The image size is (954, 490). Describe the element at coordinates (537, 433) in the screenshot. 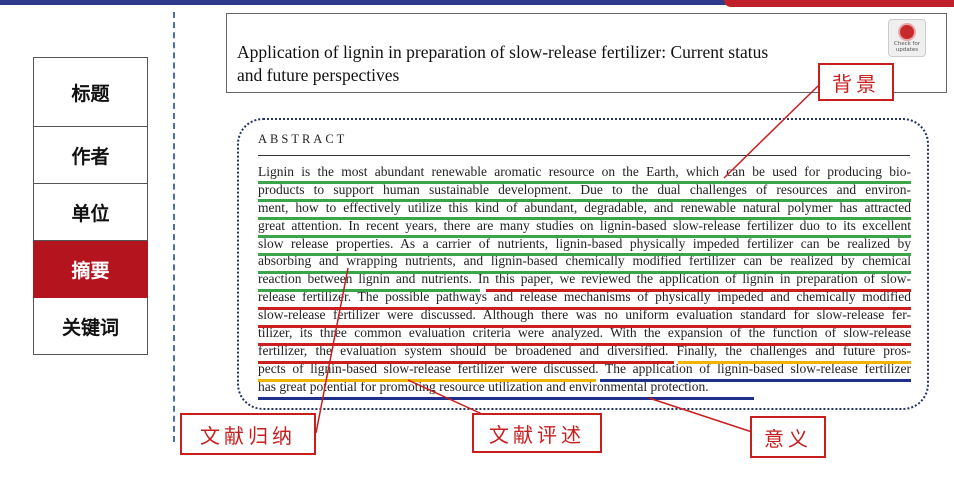

I see `callout-literature-review: 文献评述` at that location.